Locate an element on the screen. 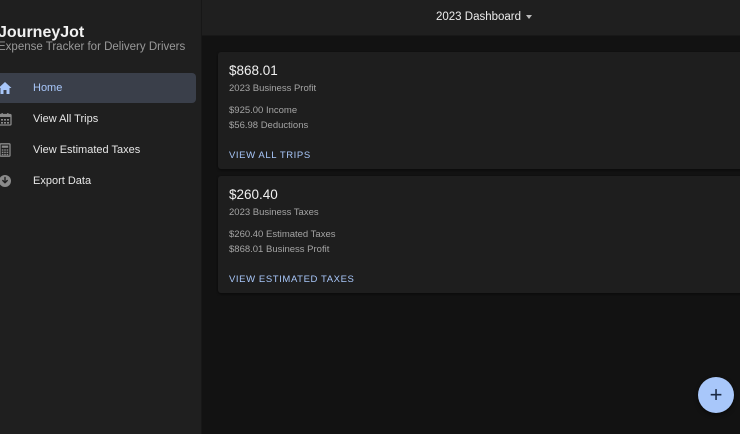  card-detail: $868.01 Business Profit is located at coordinates (279, 249).